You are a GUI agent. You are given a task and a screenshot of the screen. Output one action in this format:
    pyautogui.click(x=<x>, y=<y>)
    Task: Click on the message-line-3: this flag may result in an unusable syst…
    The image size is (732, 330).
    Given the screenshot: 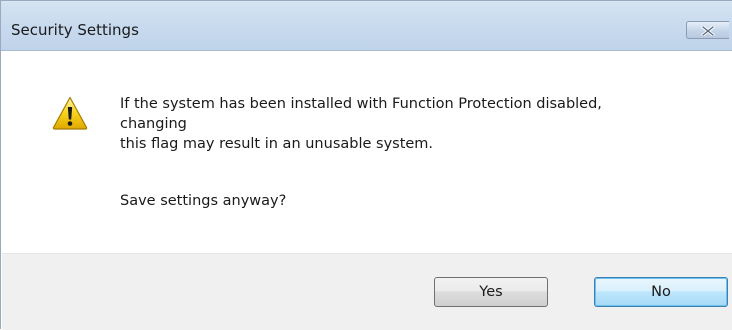 What is the action you would take?
    pyautogui.click(x=277, y=144)
    